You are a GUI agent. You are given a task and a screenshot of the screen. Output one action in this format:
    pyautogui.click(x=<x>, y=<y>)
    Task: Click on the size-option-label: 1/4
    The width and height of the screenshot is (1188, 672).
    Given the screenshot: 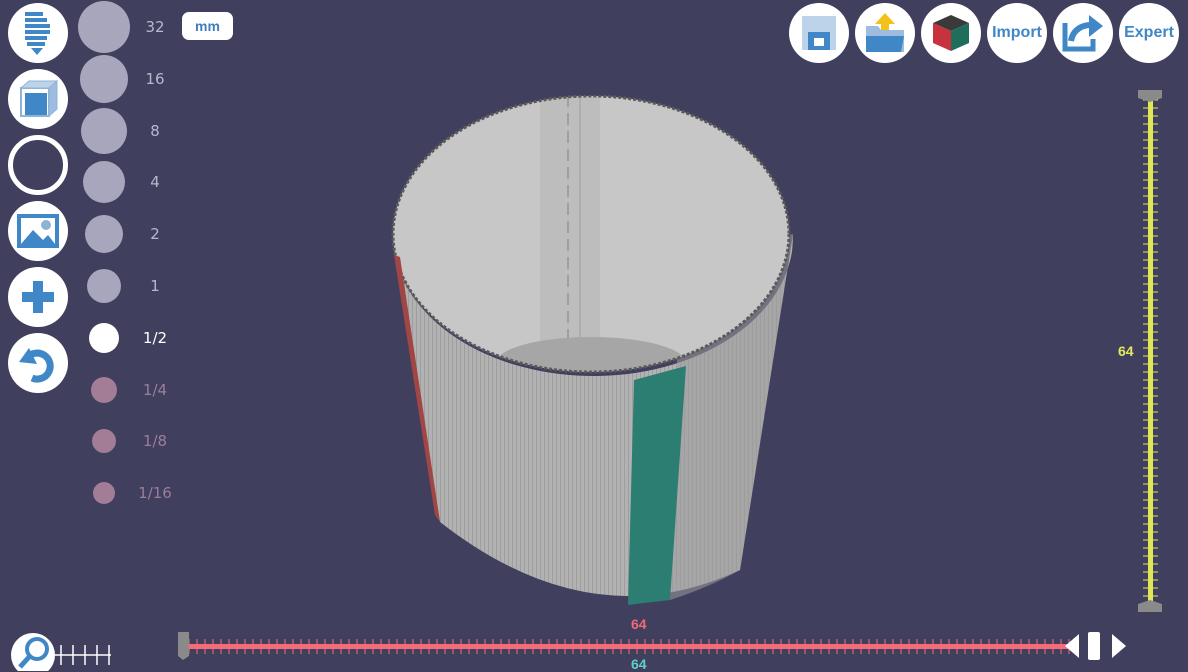 What is the action you would take?
    pyautogui.click(x=155, y=389)
    